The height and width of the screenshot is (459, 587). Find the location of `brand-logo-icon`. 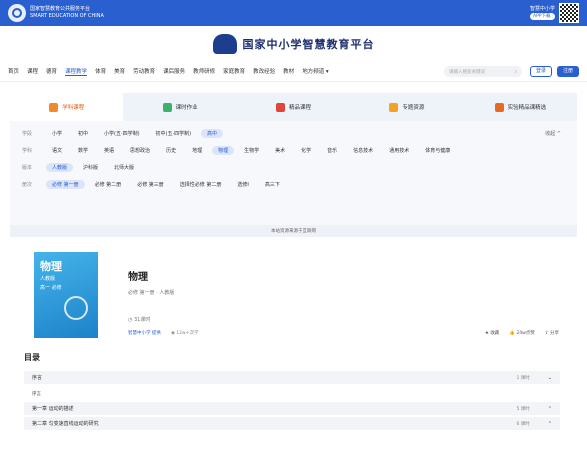

brand-logo-icon is located at coordinates (224, 44).